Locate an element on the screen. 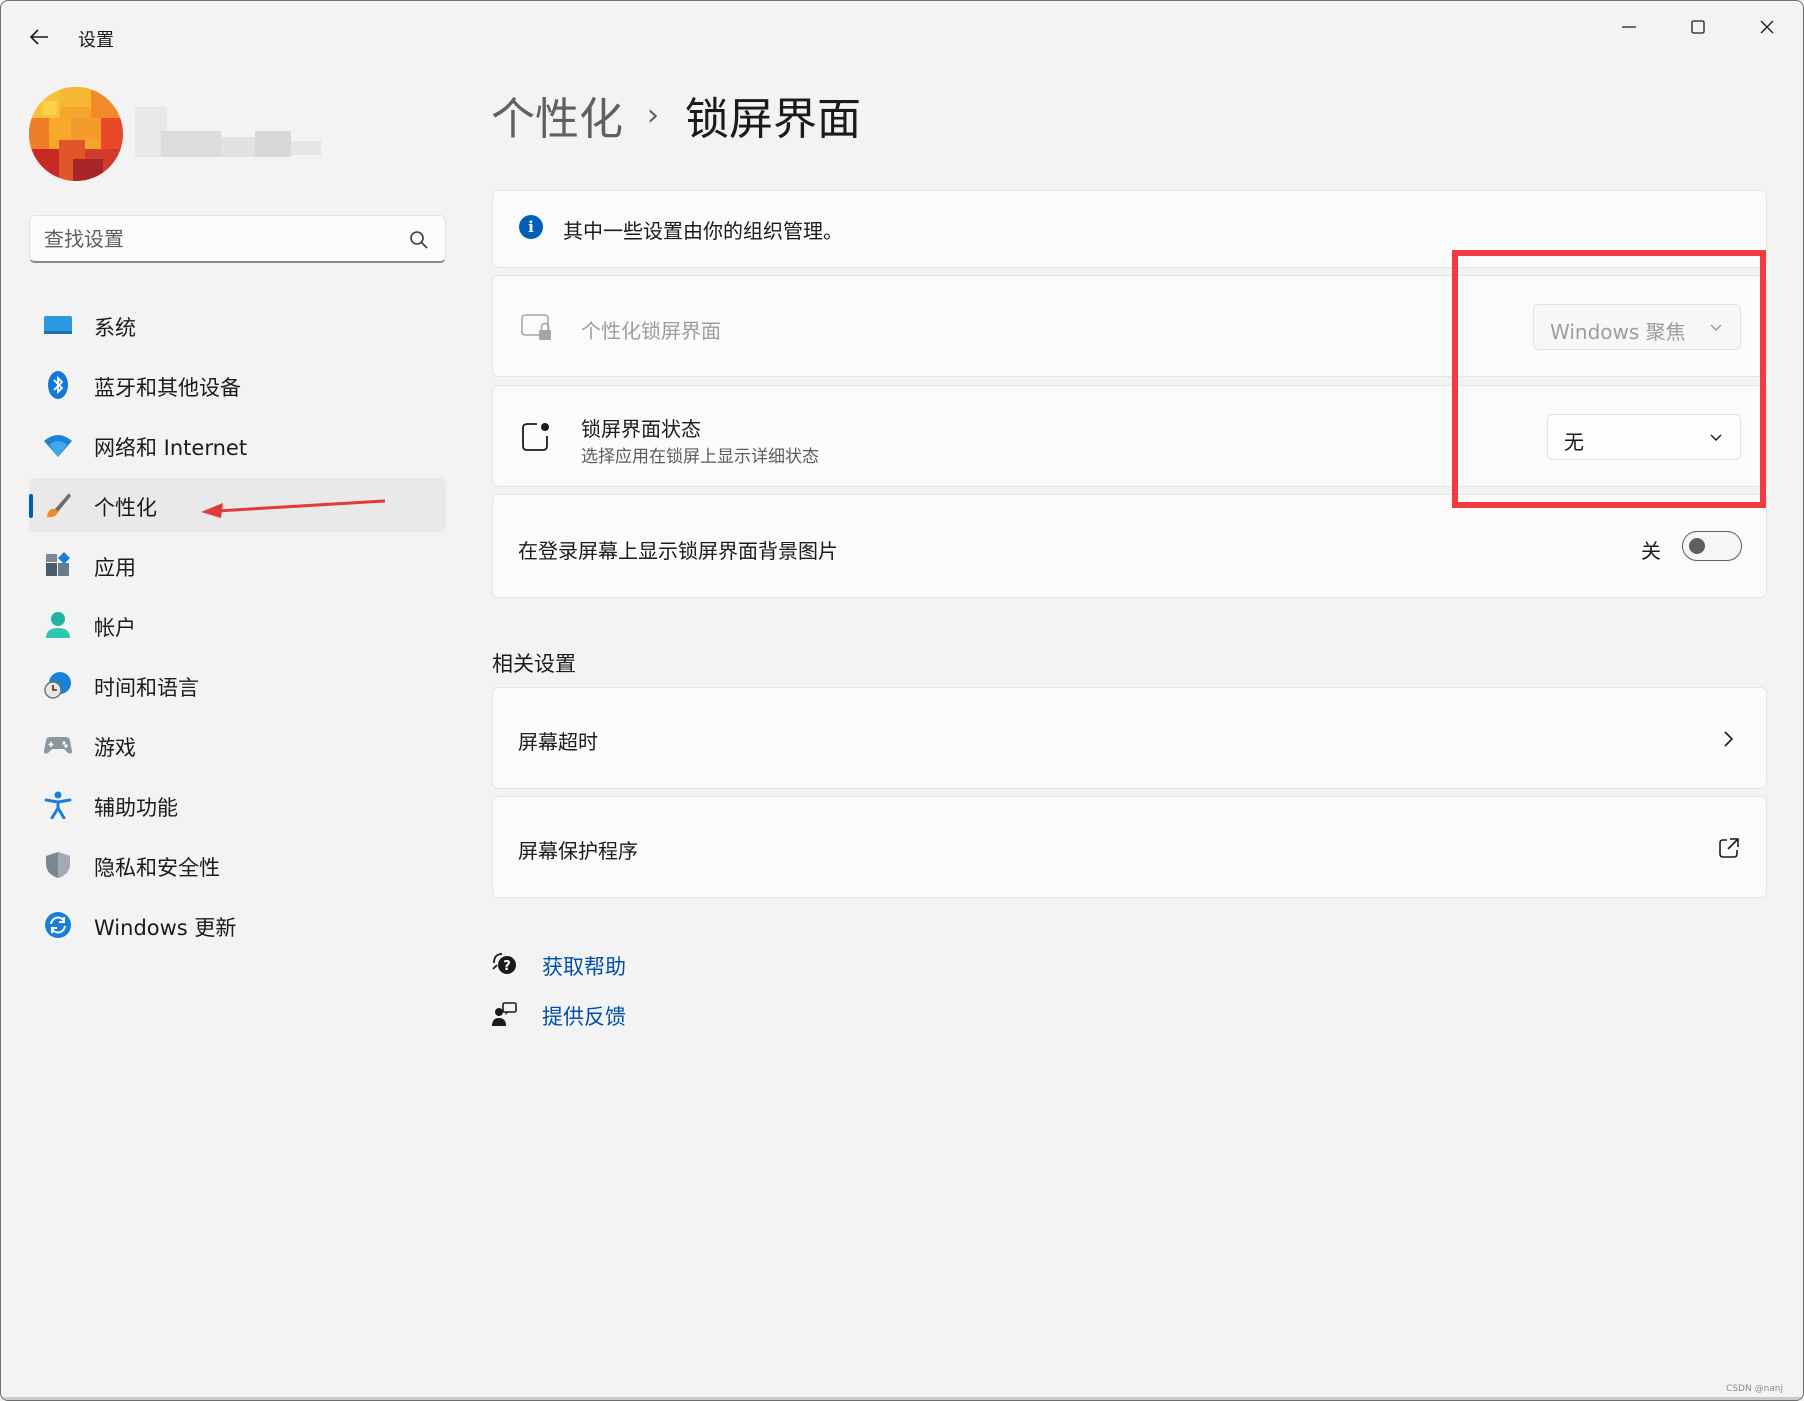 This screenshot has width=1804, height=1401. sidebar-item-network: 网络和 Internet is located at coordinates (237, 445).